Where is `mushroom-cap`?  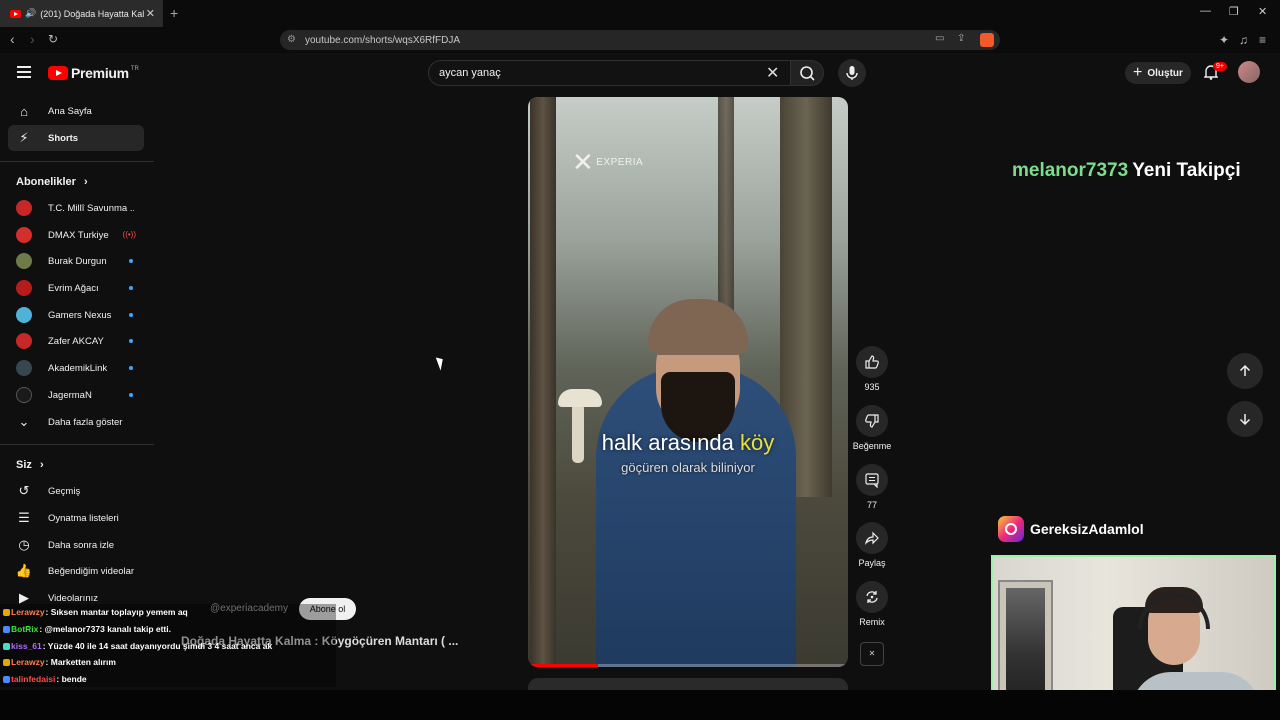
mushroom-cap is located at coordinates (580, 398).